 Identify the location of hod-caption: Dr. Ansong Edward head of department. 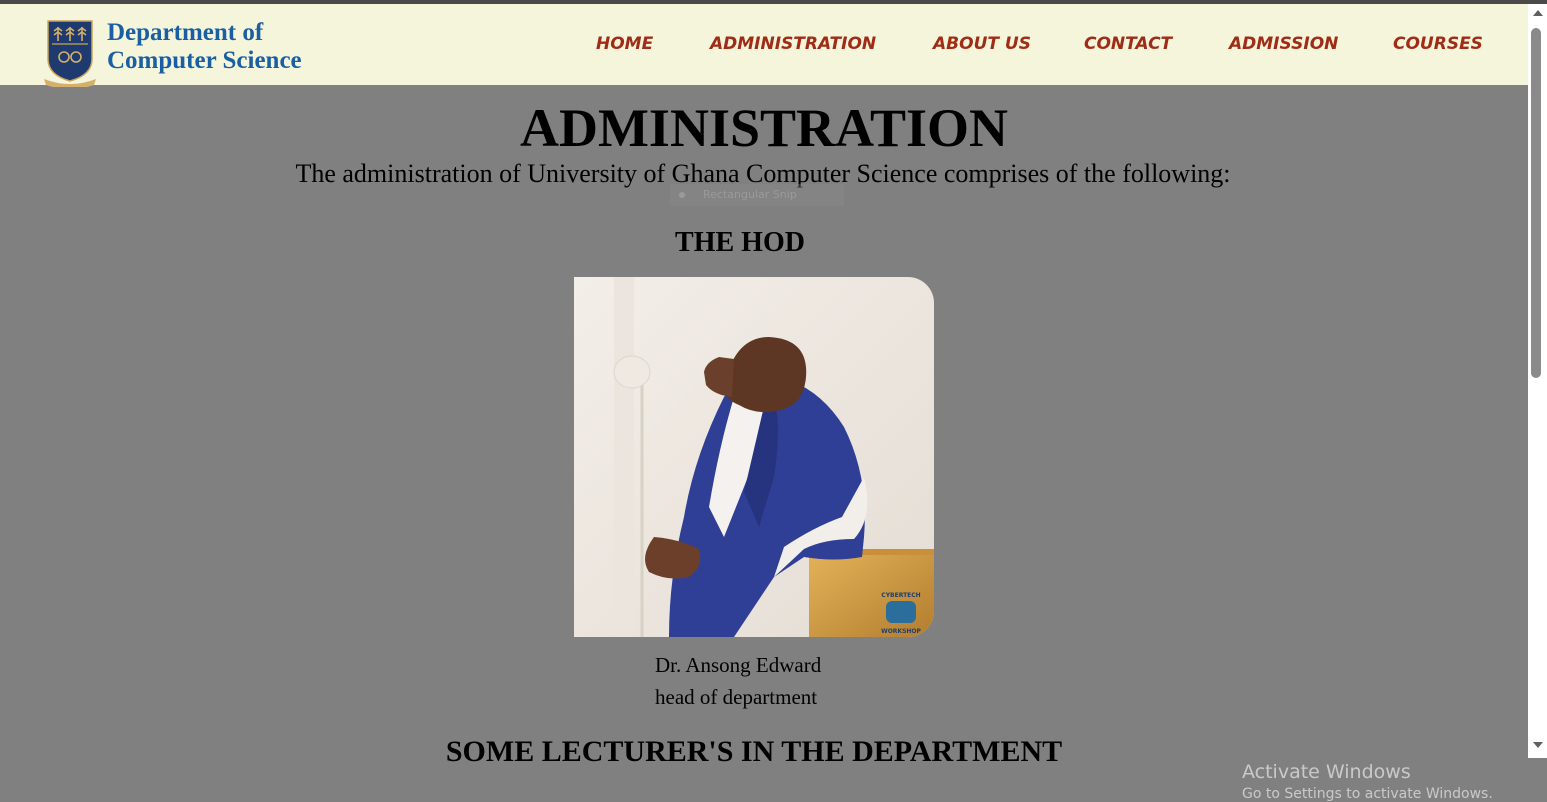
(738, 681).